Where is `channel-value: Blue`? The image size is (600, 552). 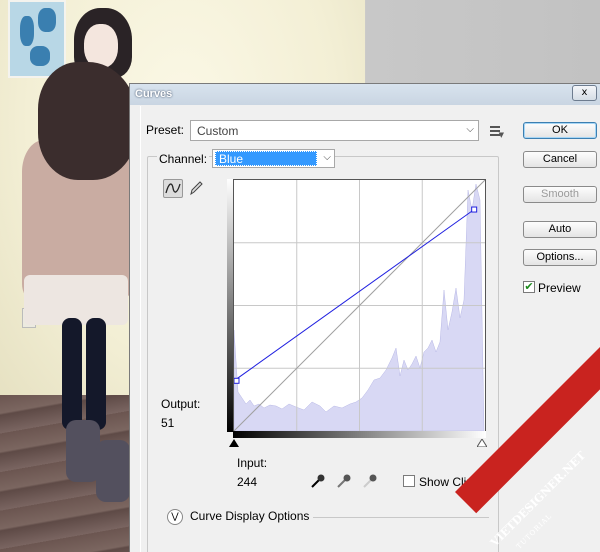
channel-value: Blue is located at coordinates (266, 158).